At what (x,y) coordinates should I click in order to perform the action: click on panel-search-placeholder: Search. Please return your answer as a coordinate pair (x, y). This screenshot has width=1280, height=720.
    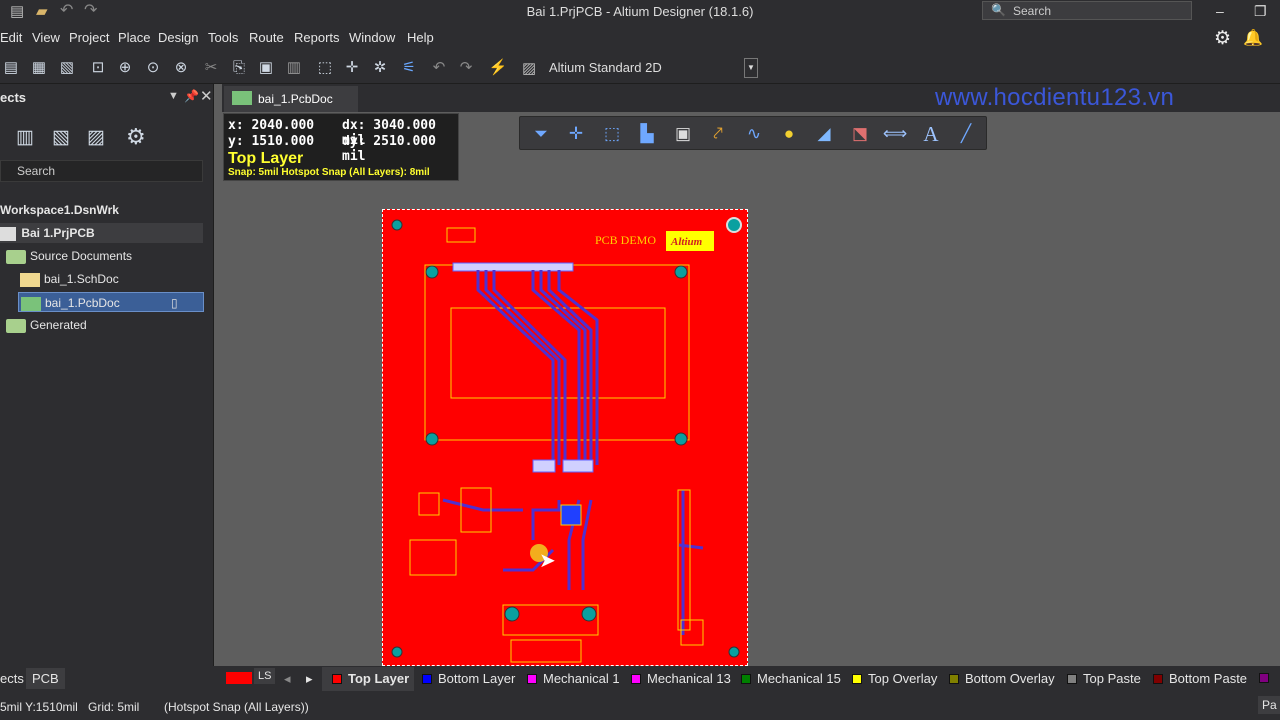
    Looking at the image, I should click on (36, 171).